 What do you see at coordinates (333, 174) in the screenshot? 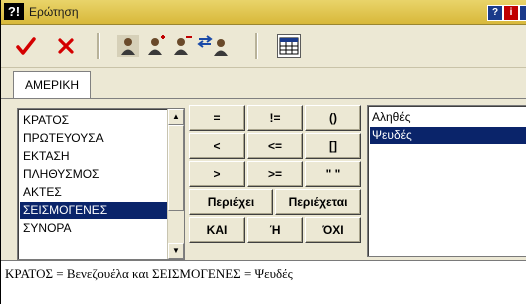
I see `quotes-button: " "` at bounding box center [333, 174].